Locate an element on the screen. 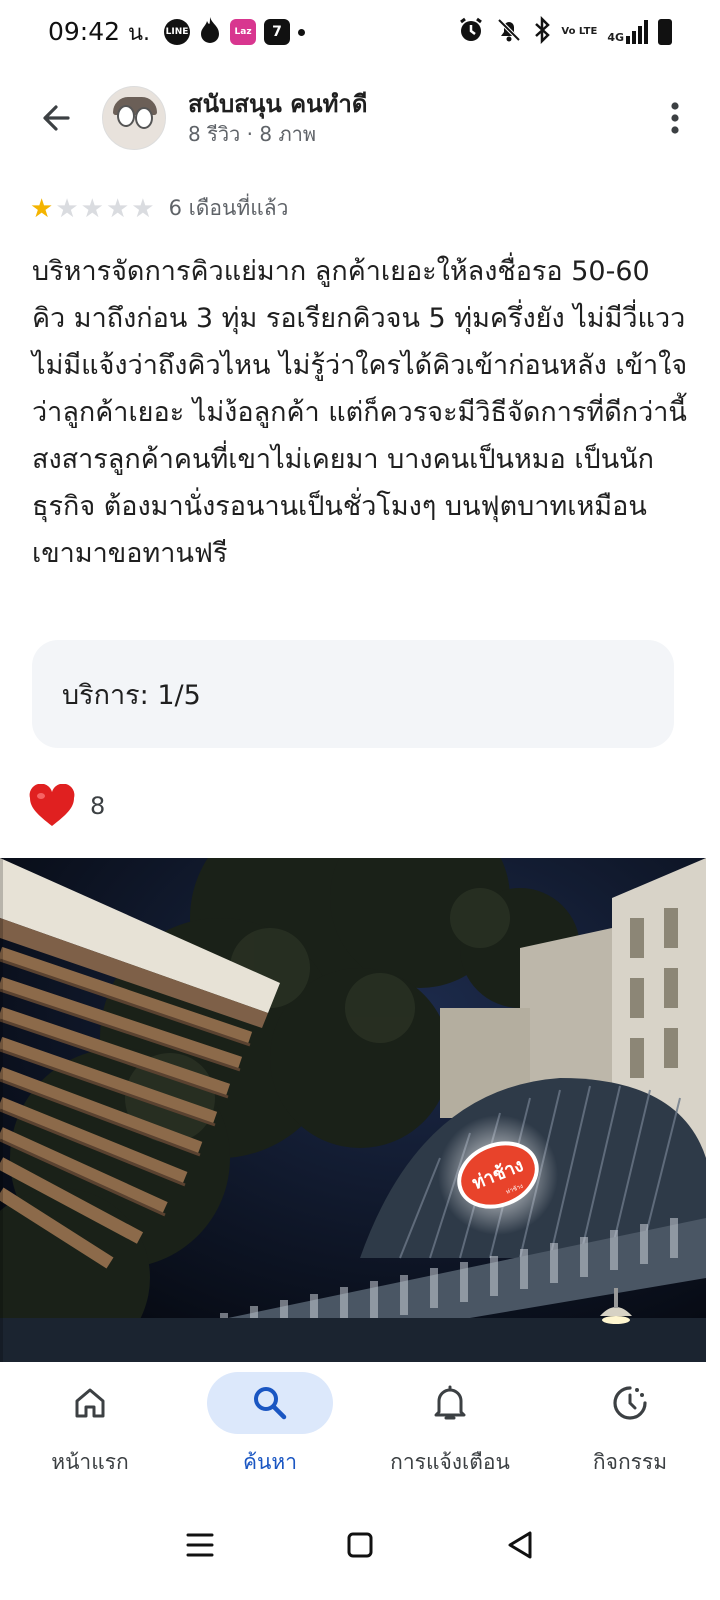 The height and width of the screenshot is (1600, 720). search-icon is located at coordinates (270, 1403).